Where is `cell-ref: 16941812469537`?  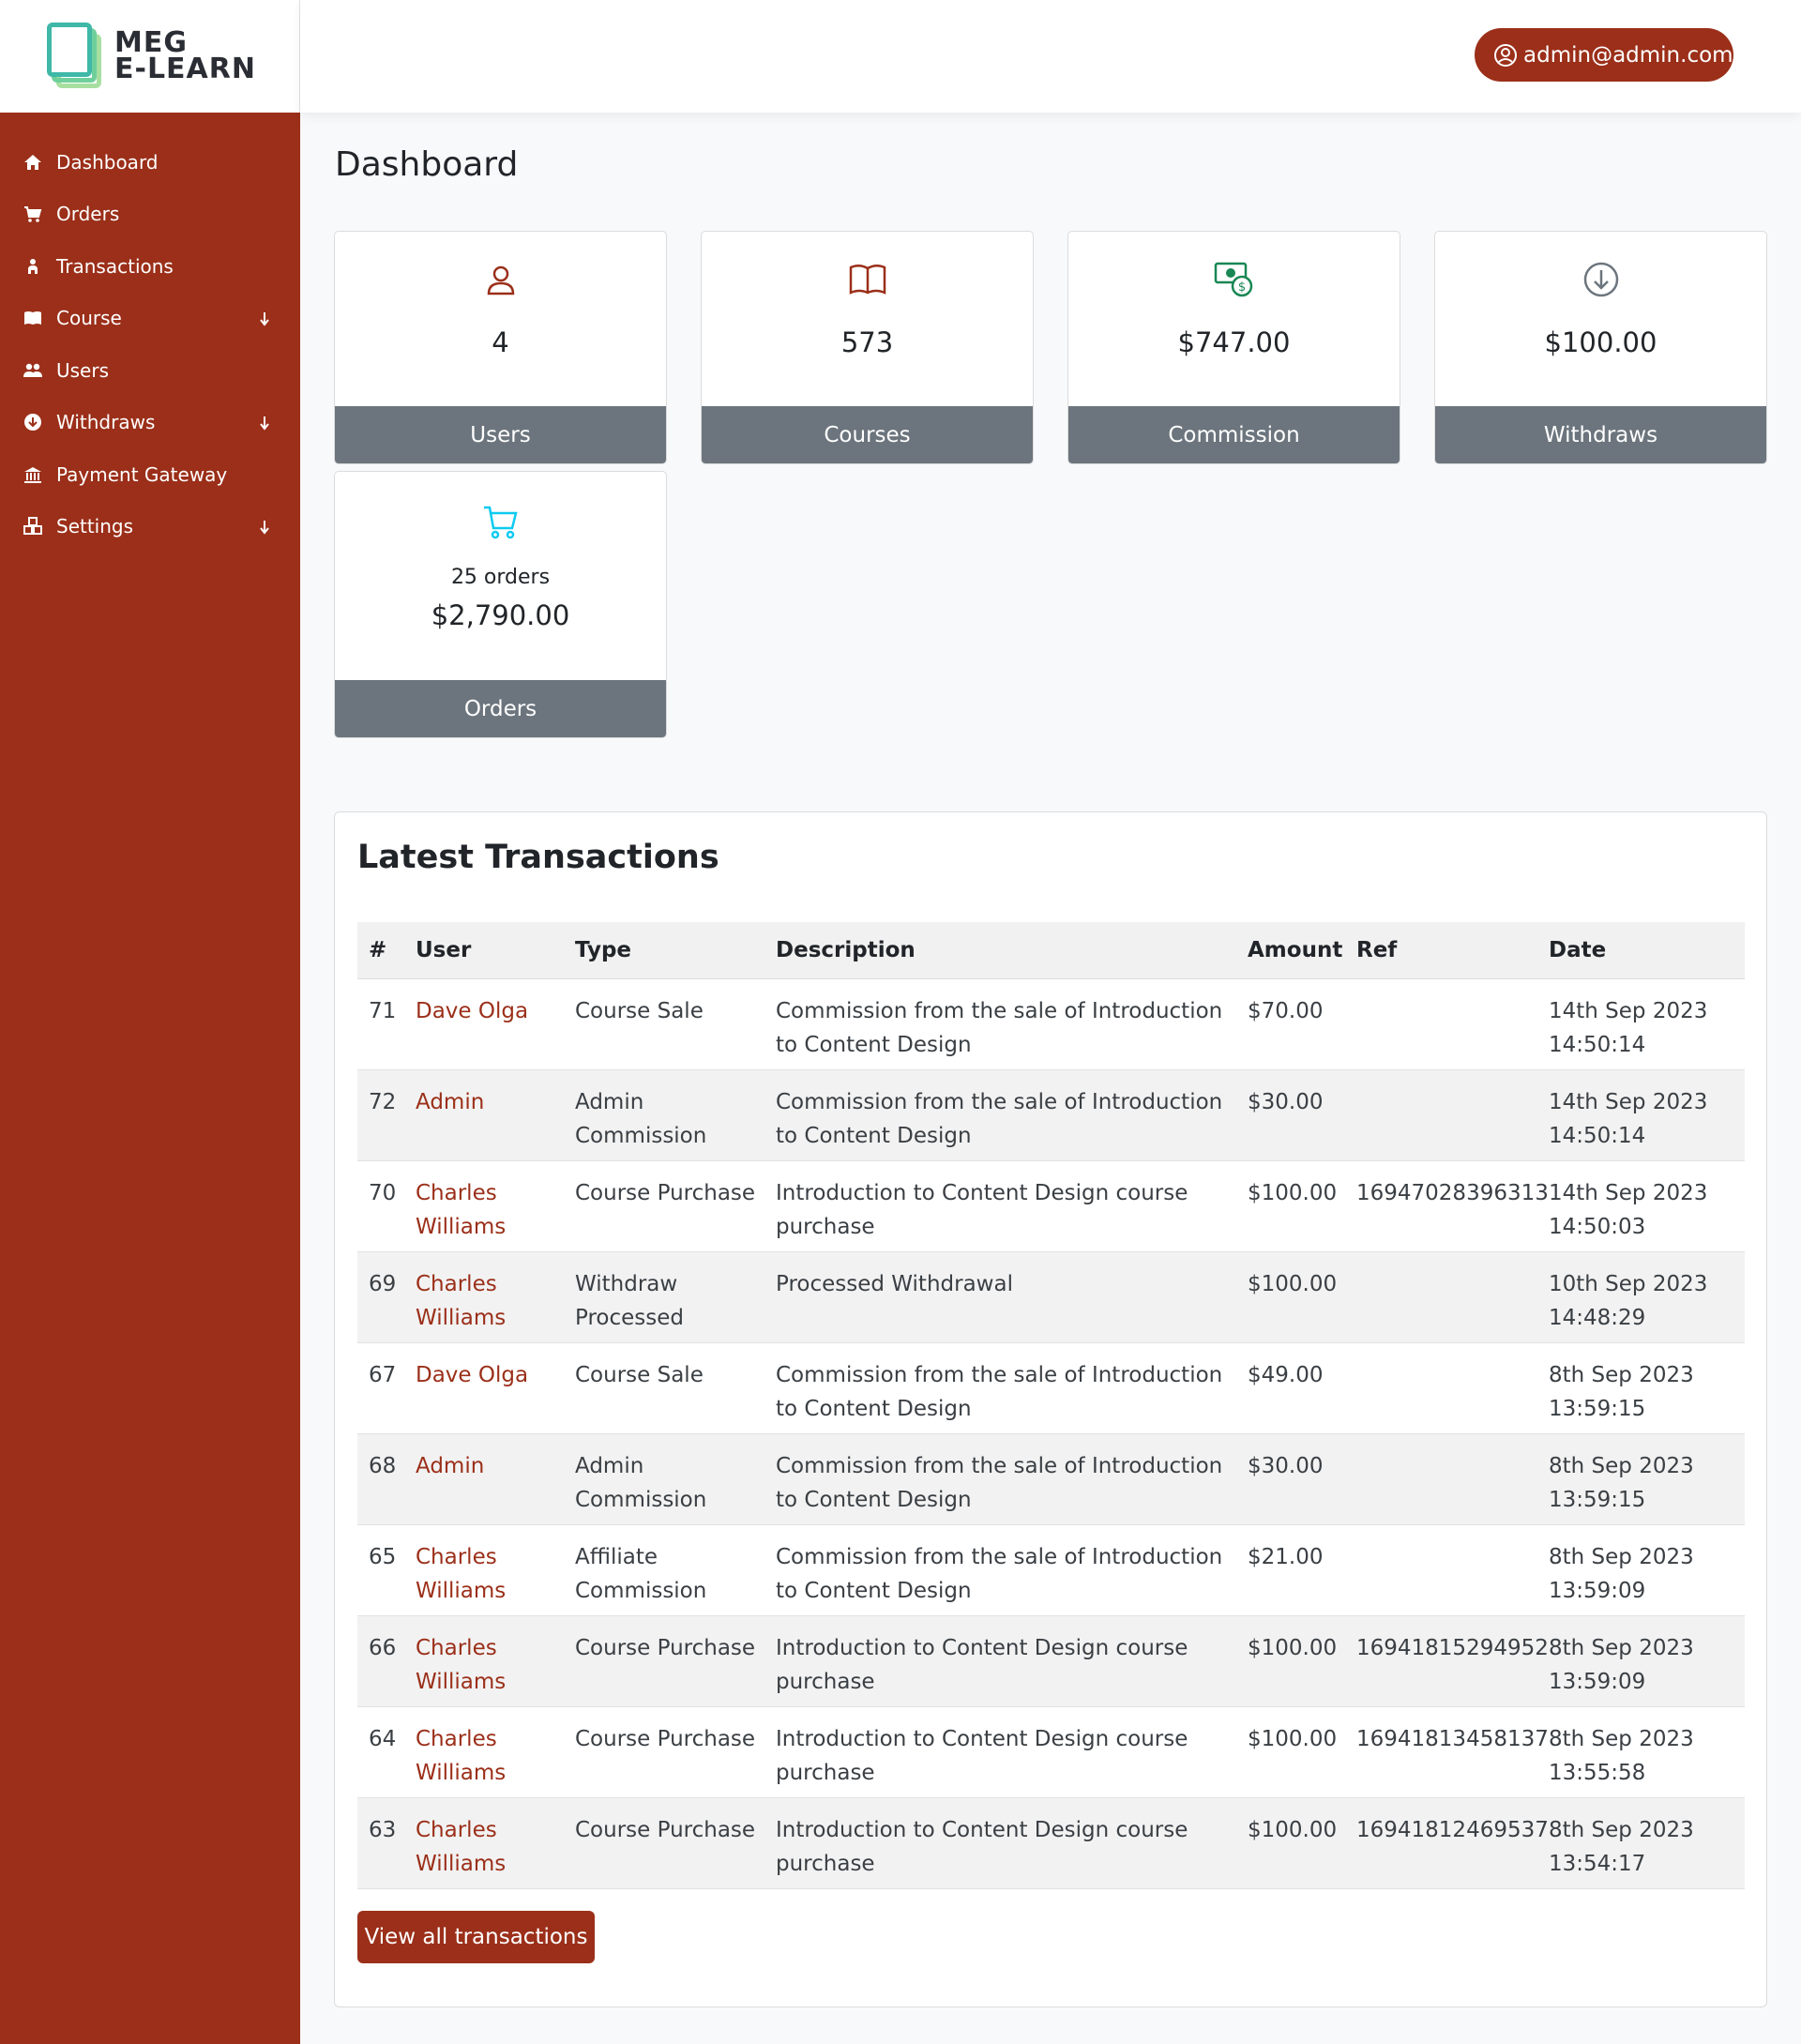
cell-ref: 16941812469537 is located at coordinates (1452, 1830).